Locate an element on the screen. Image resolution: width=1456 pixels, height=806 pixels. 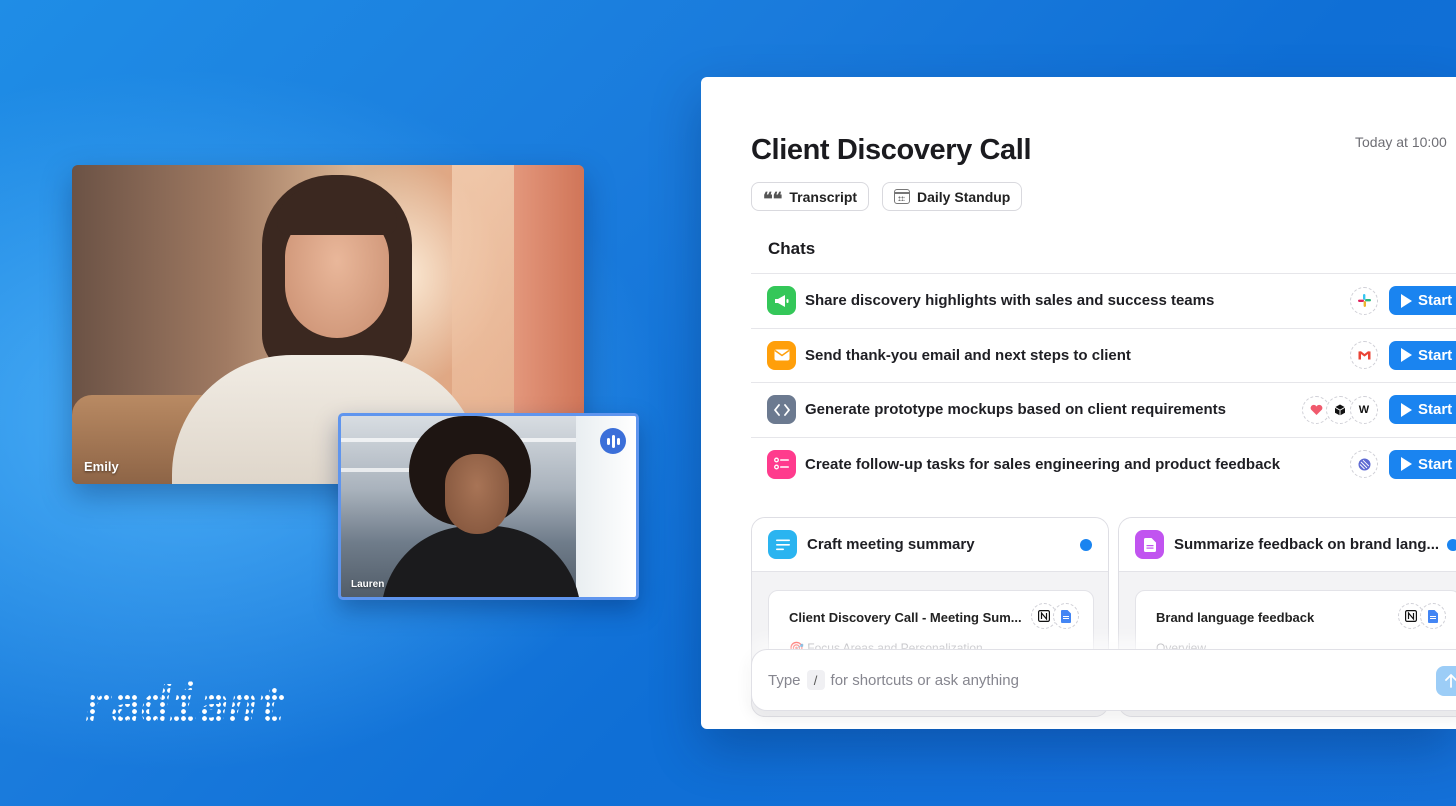
calendar-icon is located at coordinates (902, 196).